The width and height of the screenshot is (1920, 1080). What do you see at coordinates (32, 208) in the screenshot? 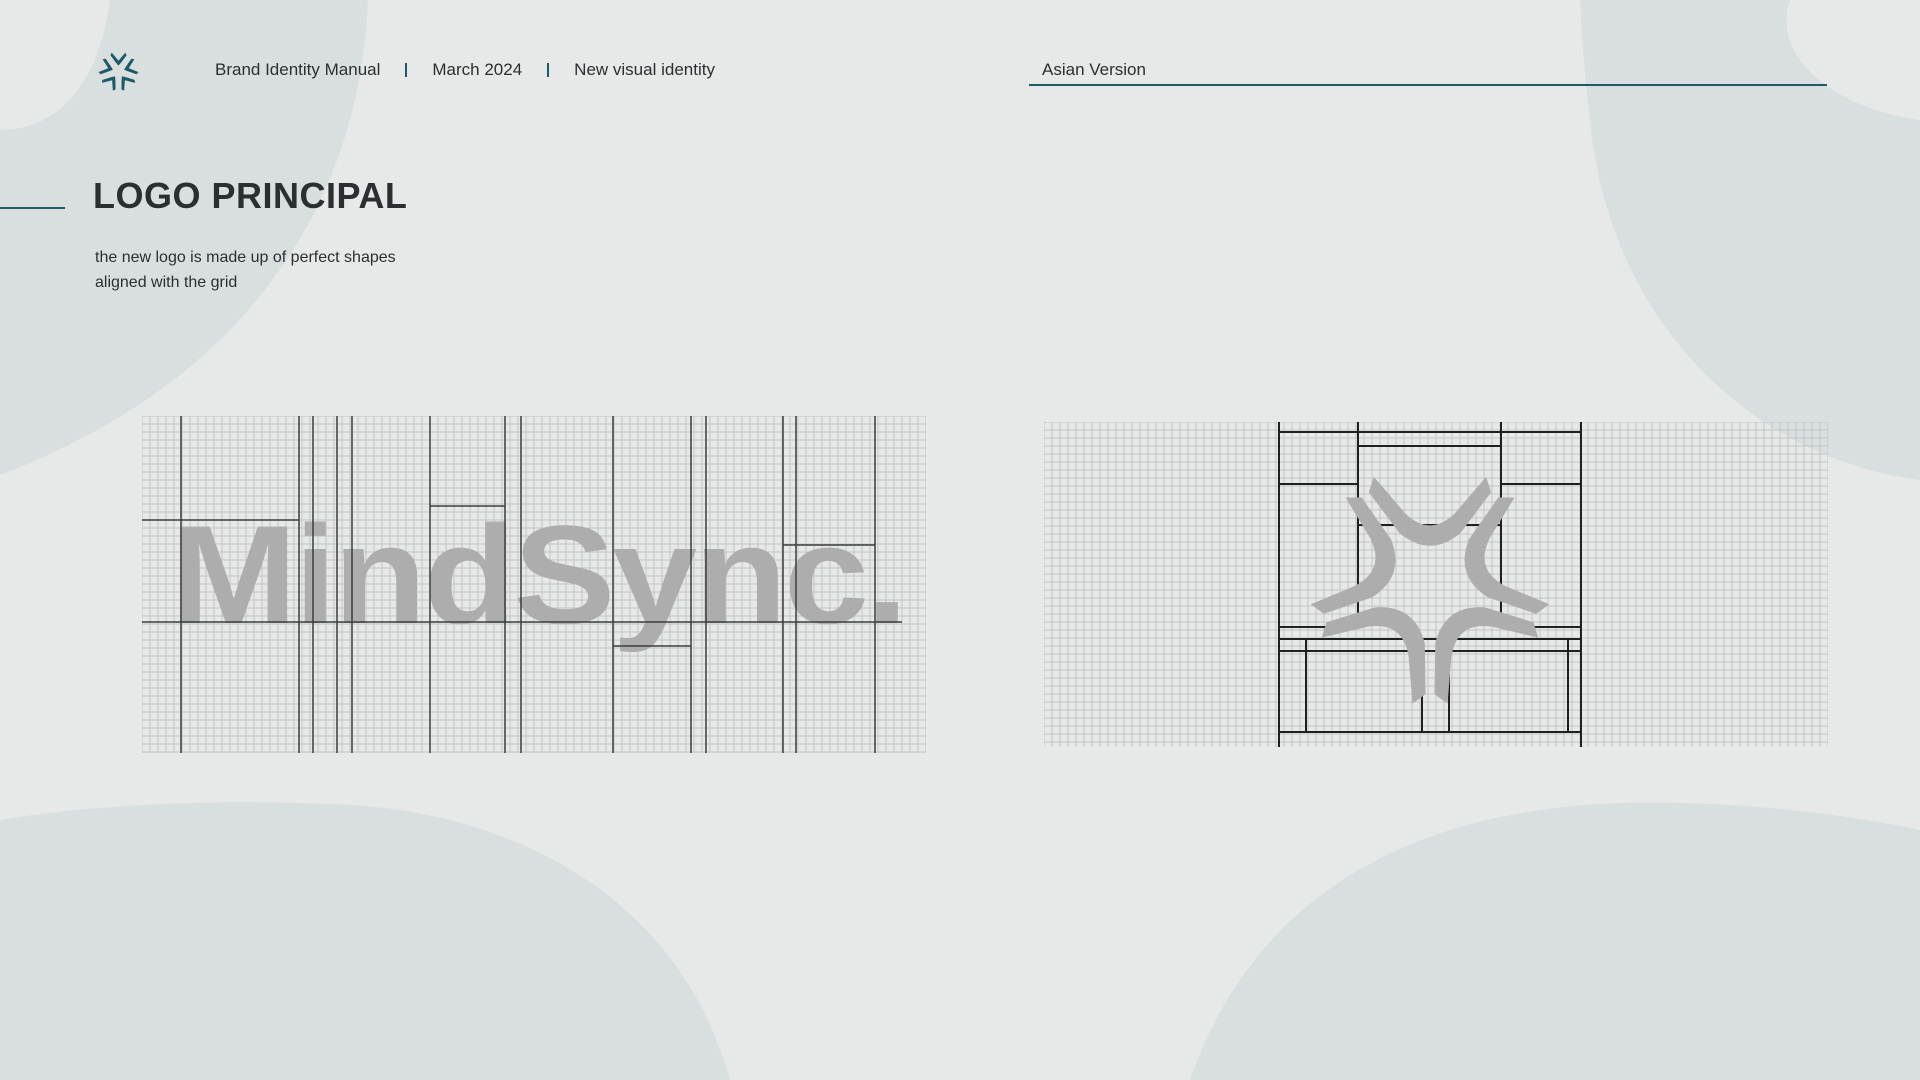
I see `title-accent-line` at bounding box center [32, 208].